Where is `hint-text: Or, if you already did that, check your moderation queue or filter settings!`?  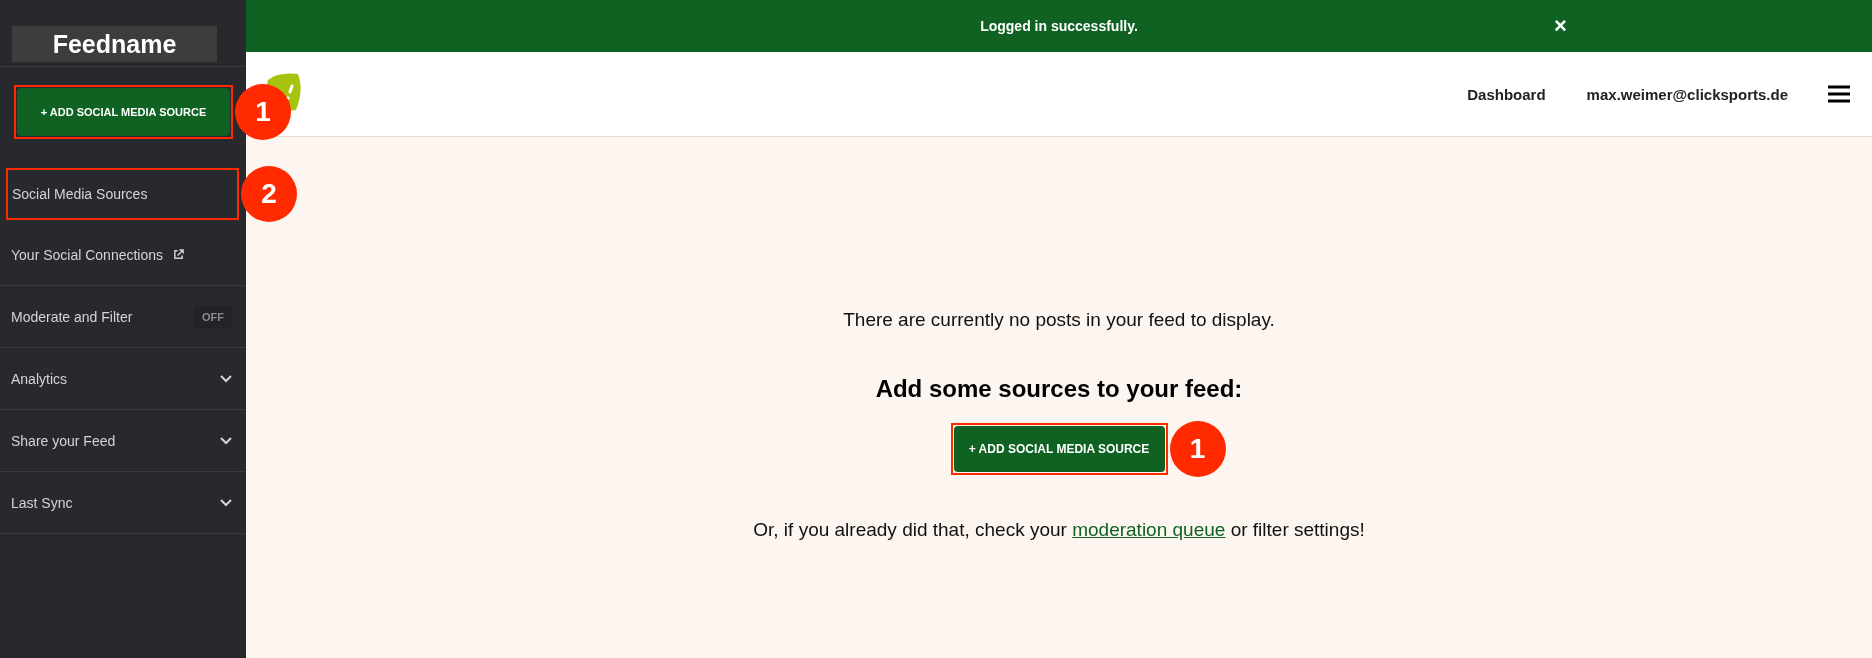
hint-text: Or, if you already did that, check your moderation queue or filter settings! is located at coordinates (1059, 530).